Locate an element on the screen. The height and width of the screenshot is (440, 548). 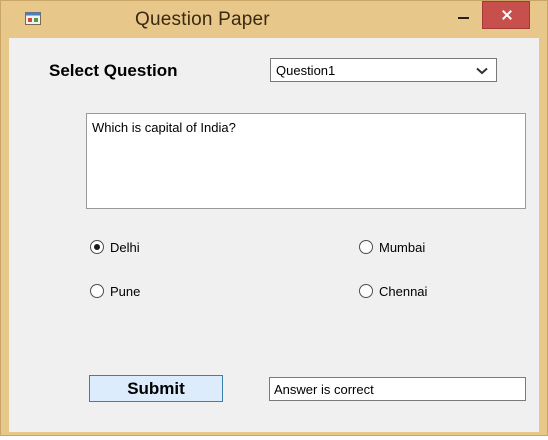
submit-button: Submit is located at coordinates (156, 388).